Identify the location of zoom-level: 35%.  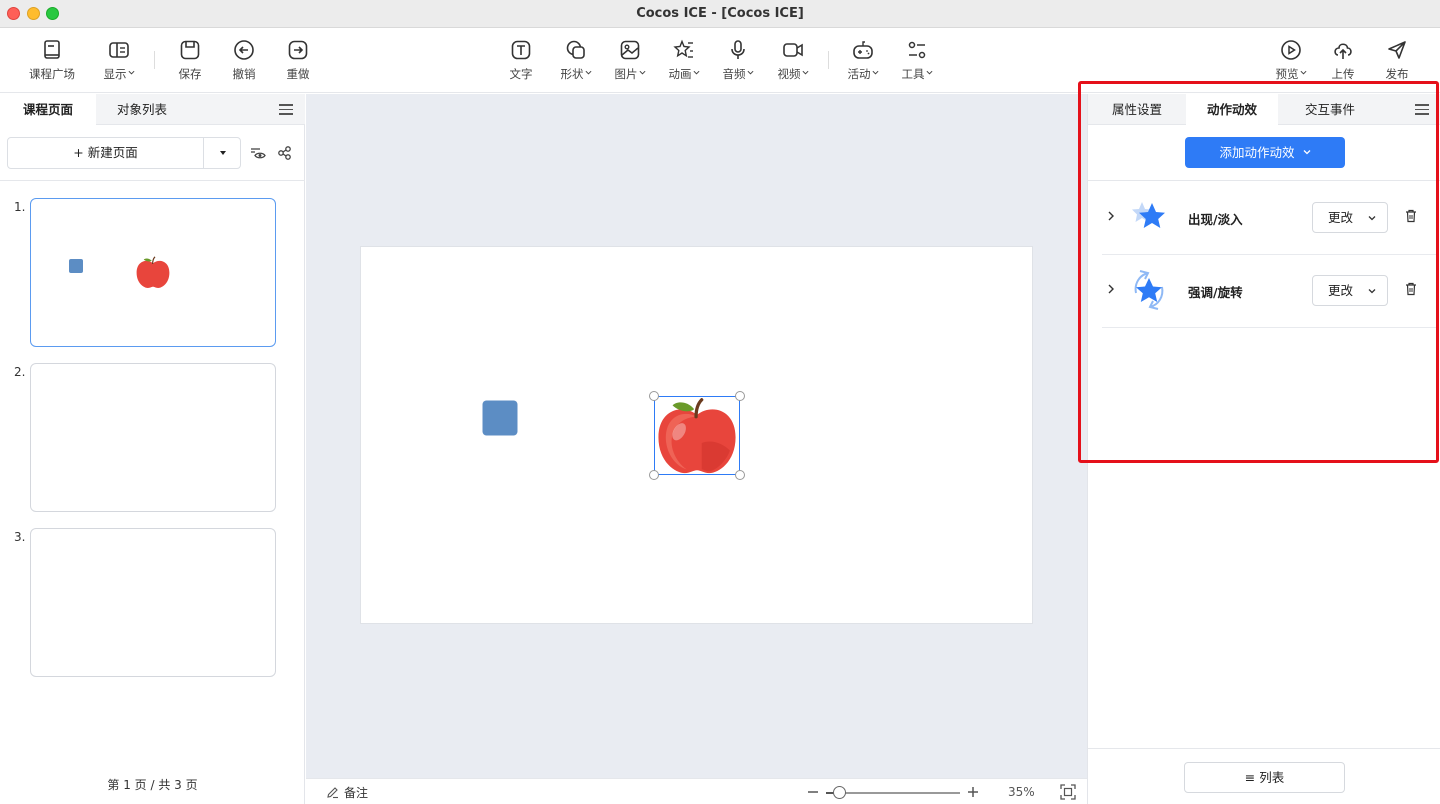
(1021, 792).